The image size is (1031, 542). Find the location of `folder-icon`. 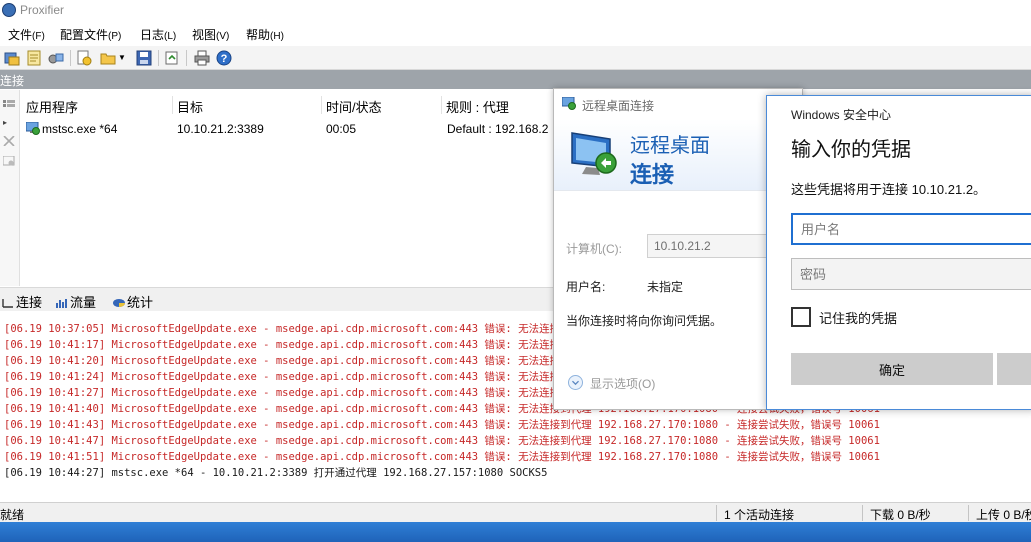

folder-icon is located at coordinates (108, 58).